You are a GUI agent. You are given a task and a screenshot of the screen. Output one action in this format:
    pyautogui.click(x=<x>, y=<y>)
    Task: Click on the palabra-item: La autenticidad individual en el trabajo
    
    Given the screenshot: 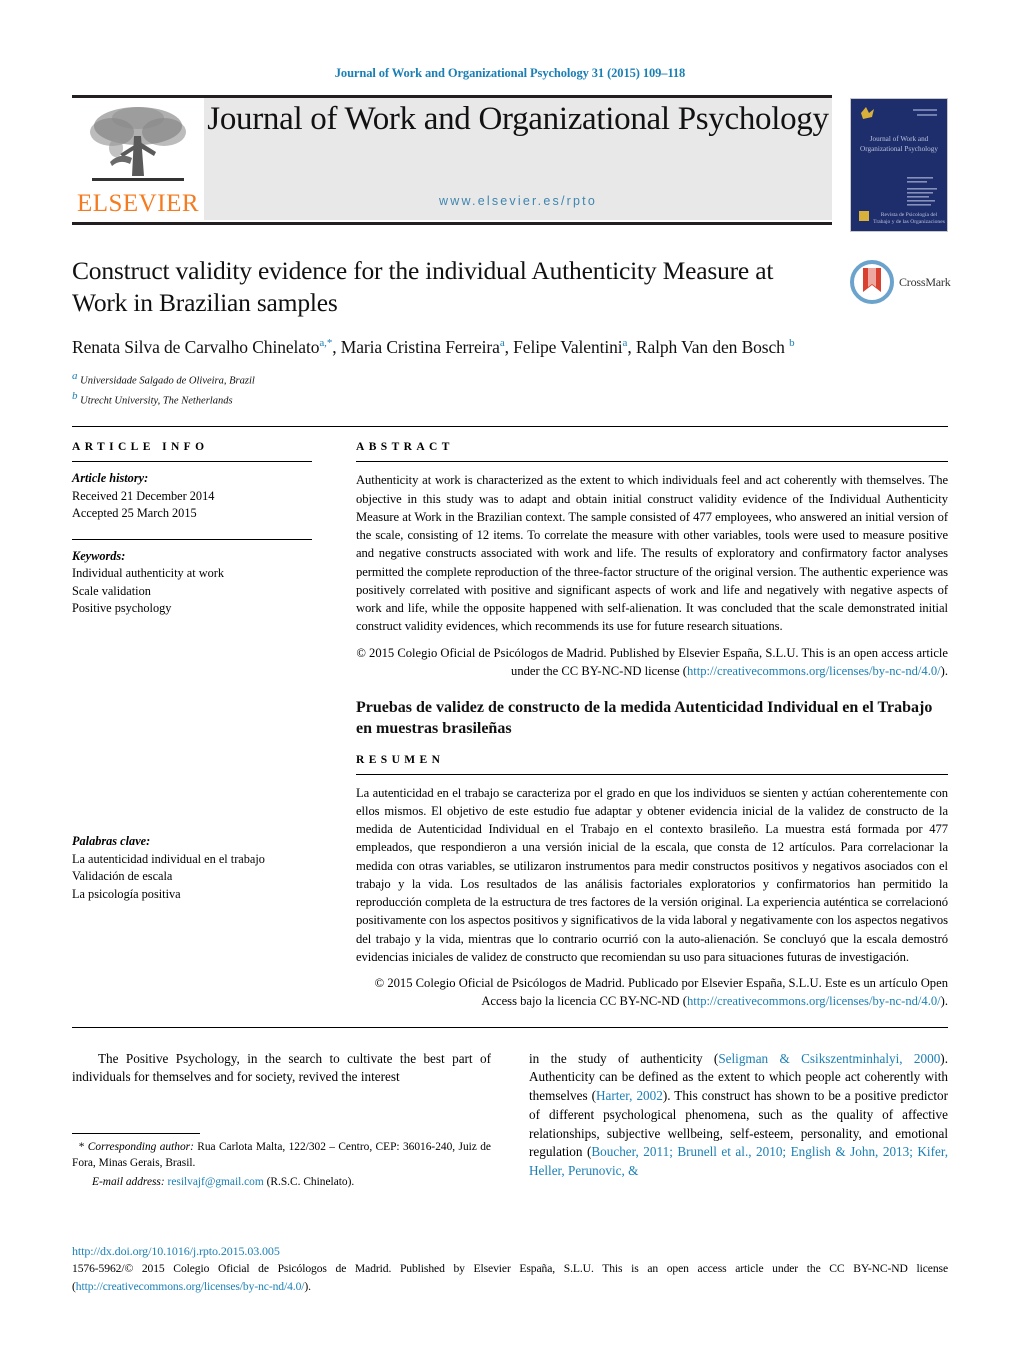 What is the action you would take?
    pyautogui.click(x=168, y=858)
    